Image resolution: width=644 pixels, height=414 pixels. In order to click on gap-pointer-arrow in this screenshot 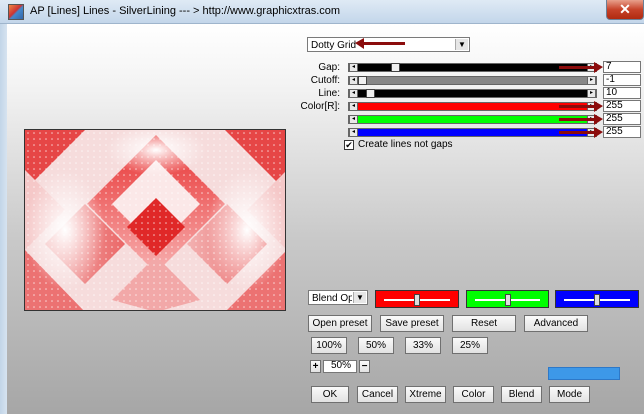, I will do `click(581, 67)`.